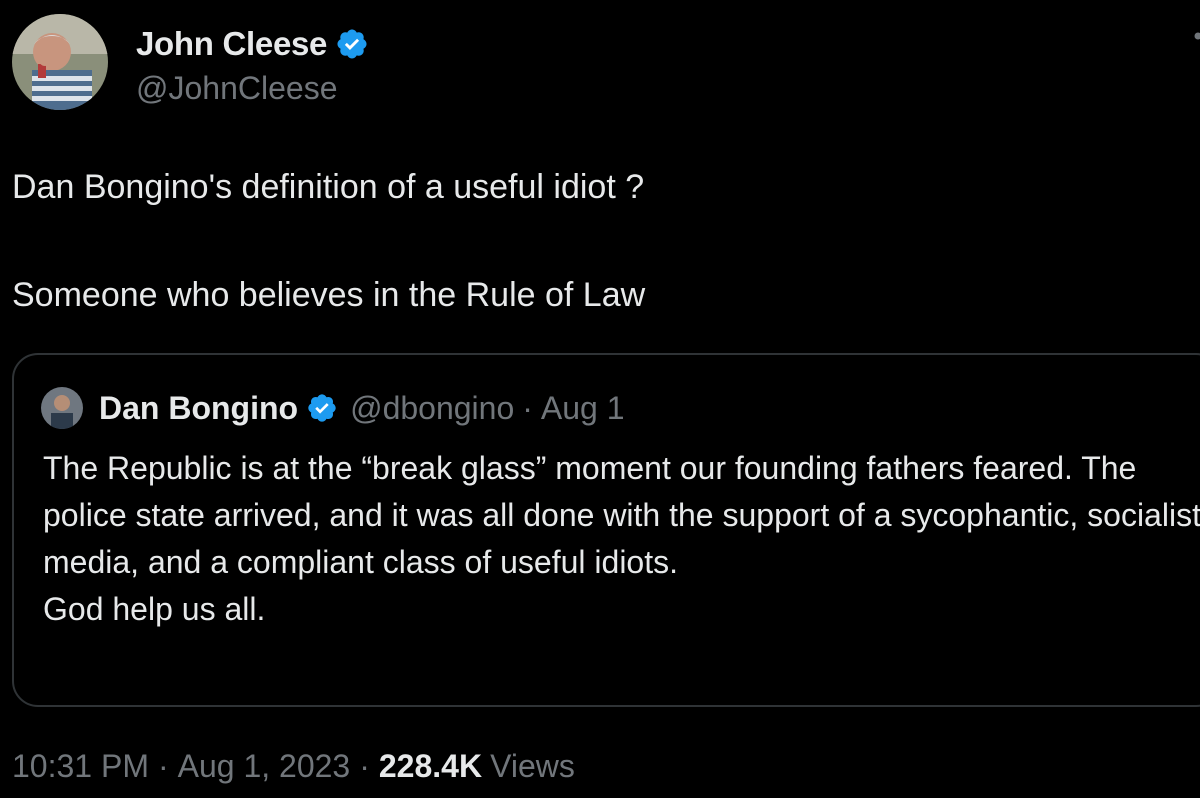 This screenshot has height=798, width=1200. Describe the element at coordinates (60, 62) in the screenshot. I see `author-avatar` at that location.